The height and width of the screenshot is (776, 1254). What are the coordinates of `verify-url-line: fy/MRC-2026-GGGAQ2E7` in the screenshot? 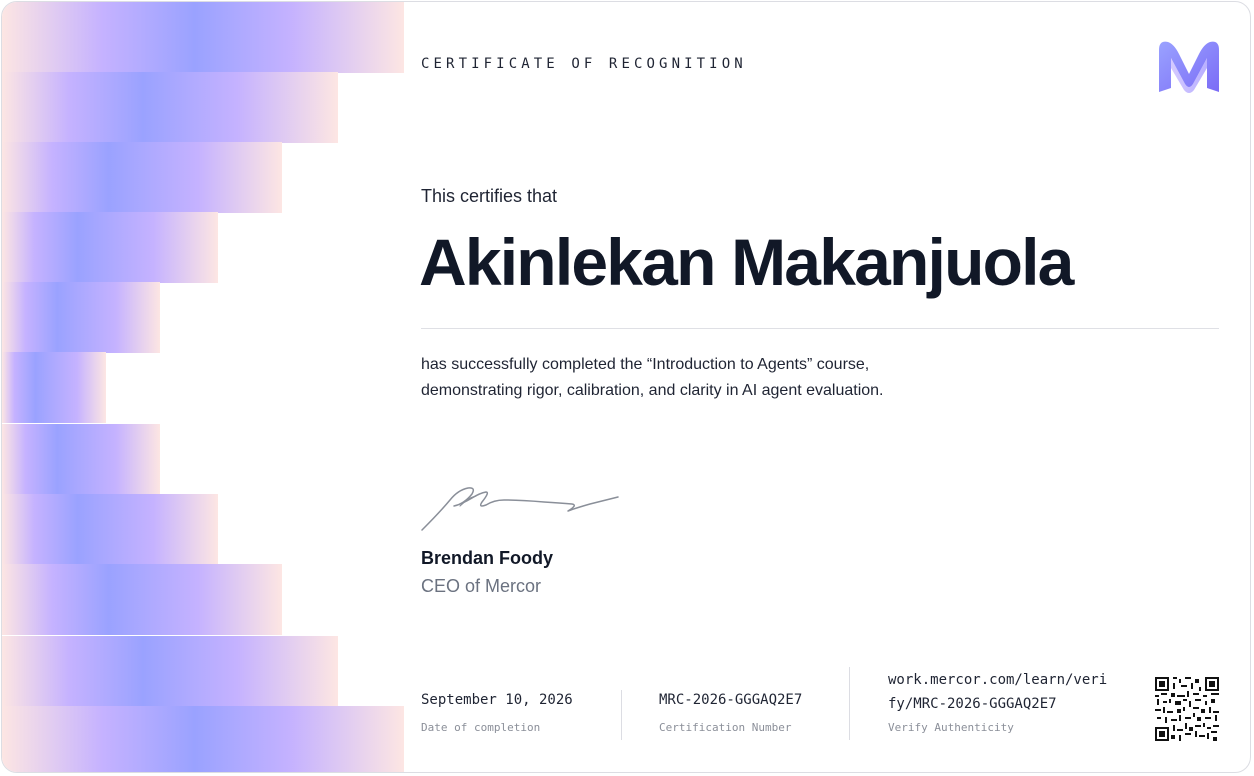 It's located at (972, 704).